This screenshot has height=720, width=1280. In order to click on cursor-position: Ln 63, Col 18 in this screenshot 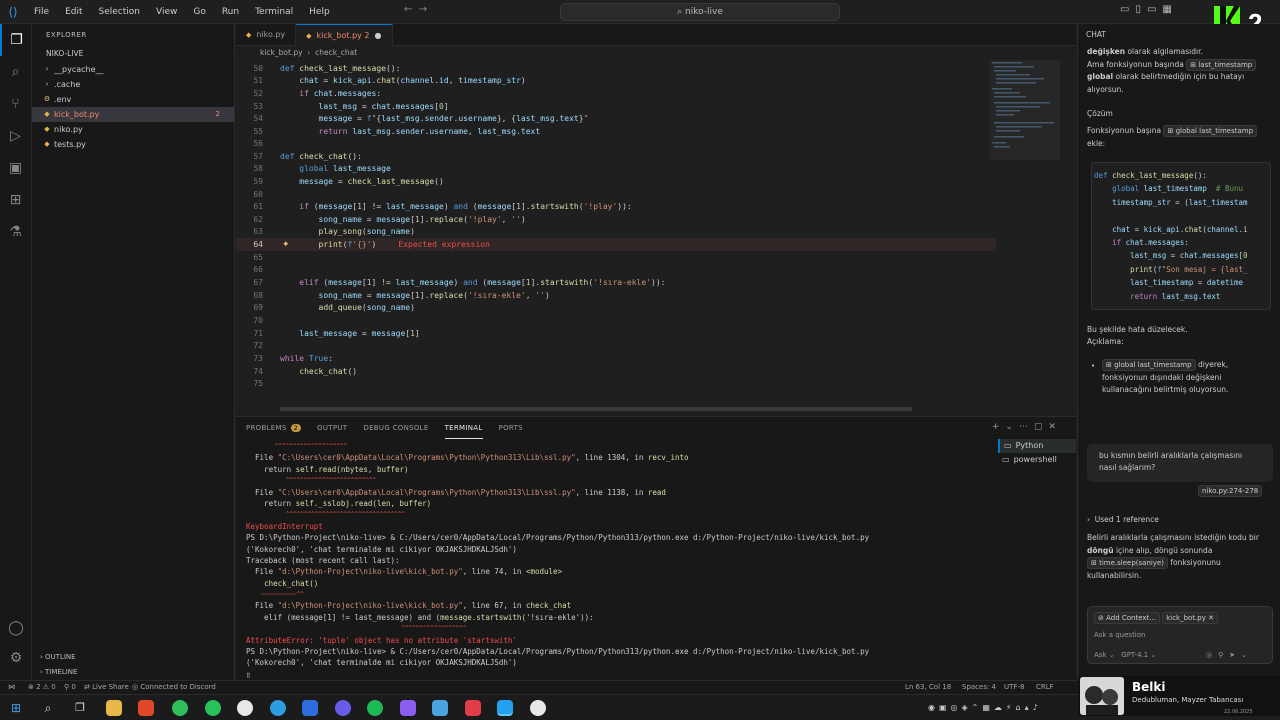, I will do `click(928, 687)`.